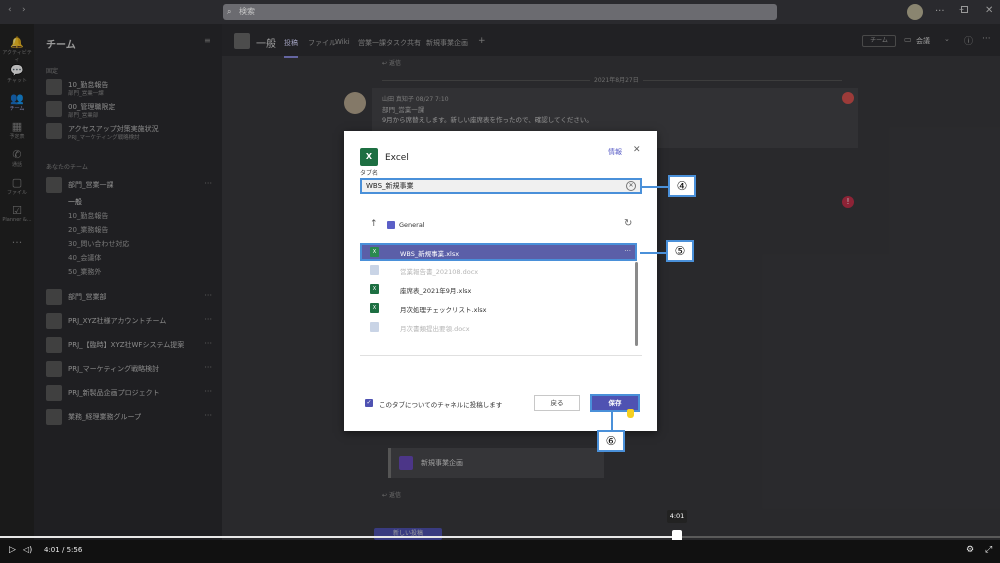  What do you see at coordinates (628, 223) in the screenshot?
I see `refresh-icon: ↻` at bounding box center [628, 223].